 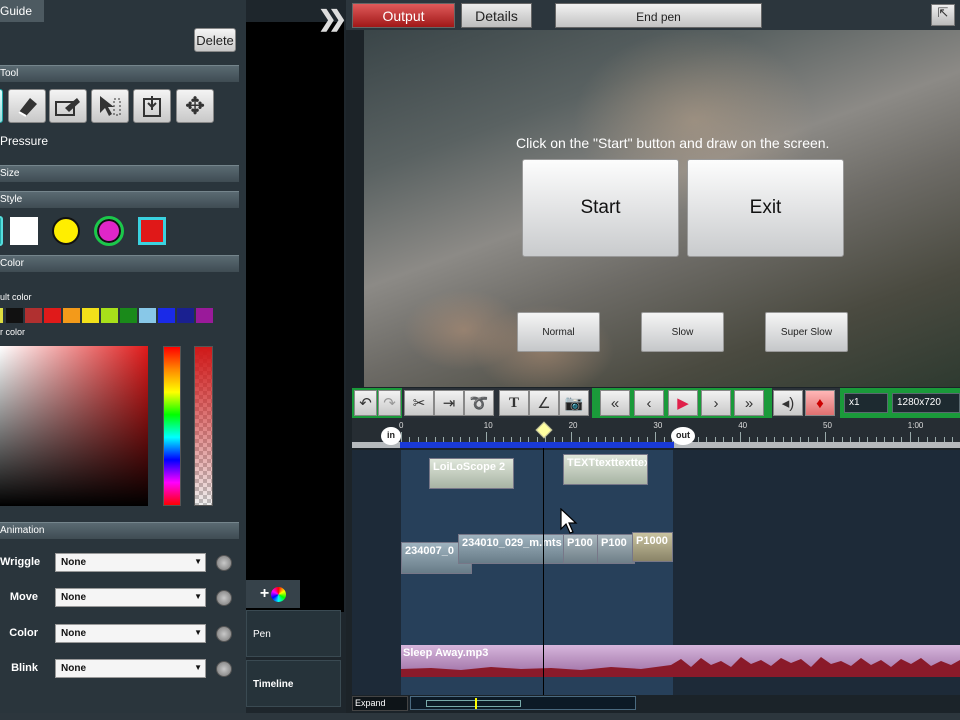 I want to click on end-pen-button: End pen, so click(x=658, y=15).